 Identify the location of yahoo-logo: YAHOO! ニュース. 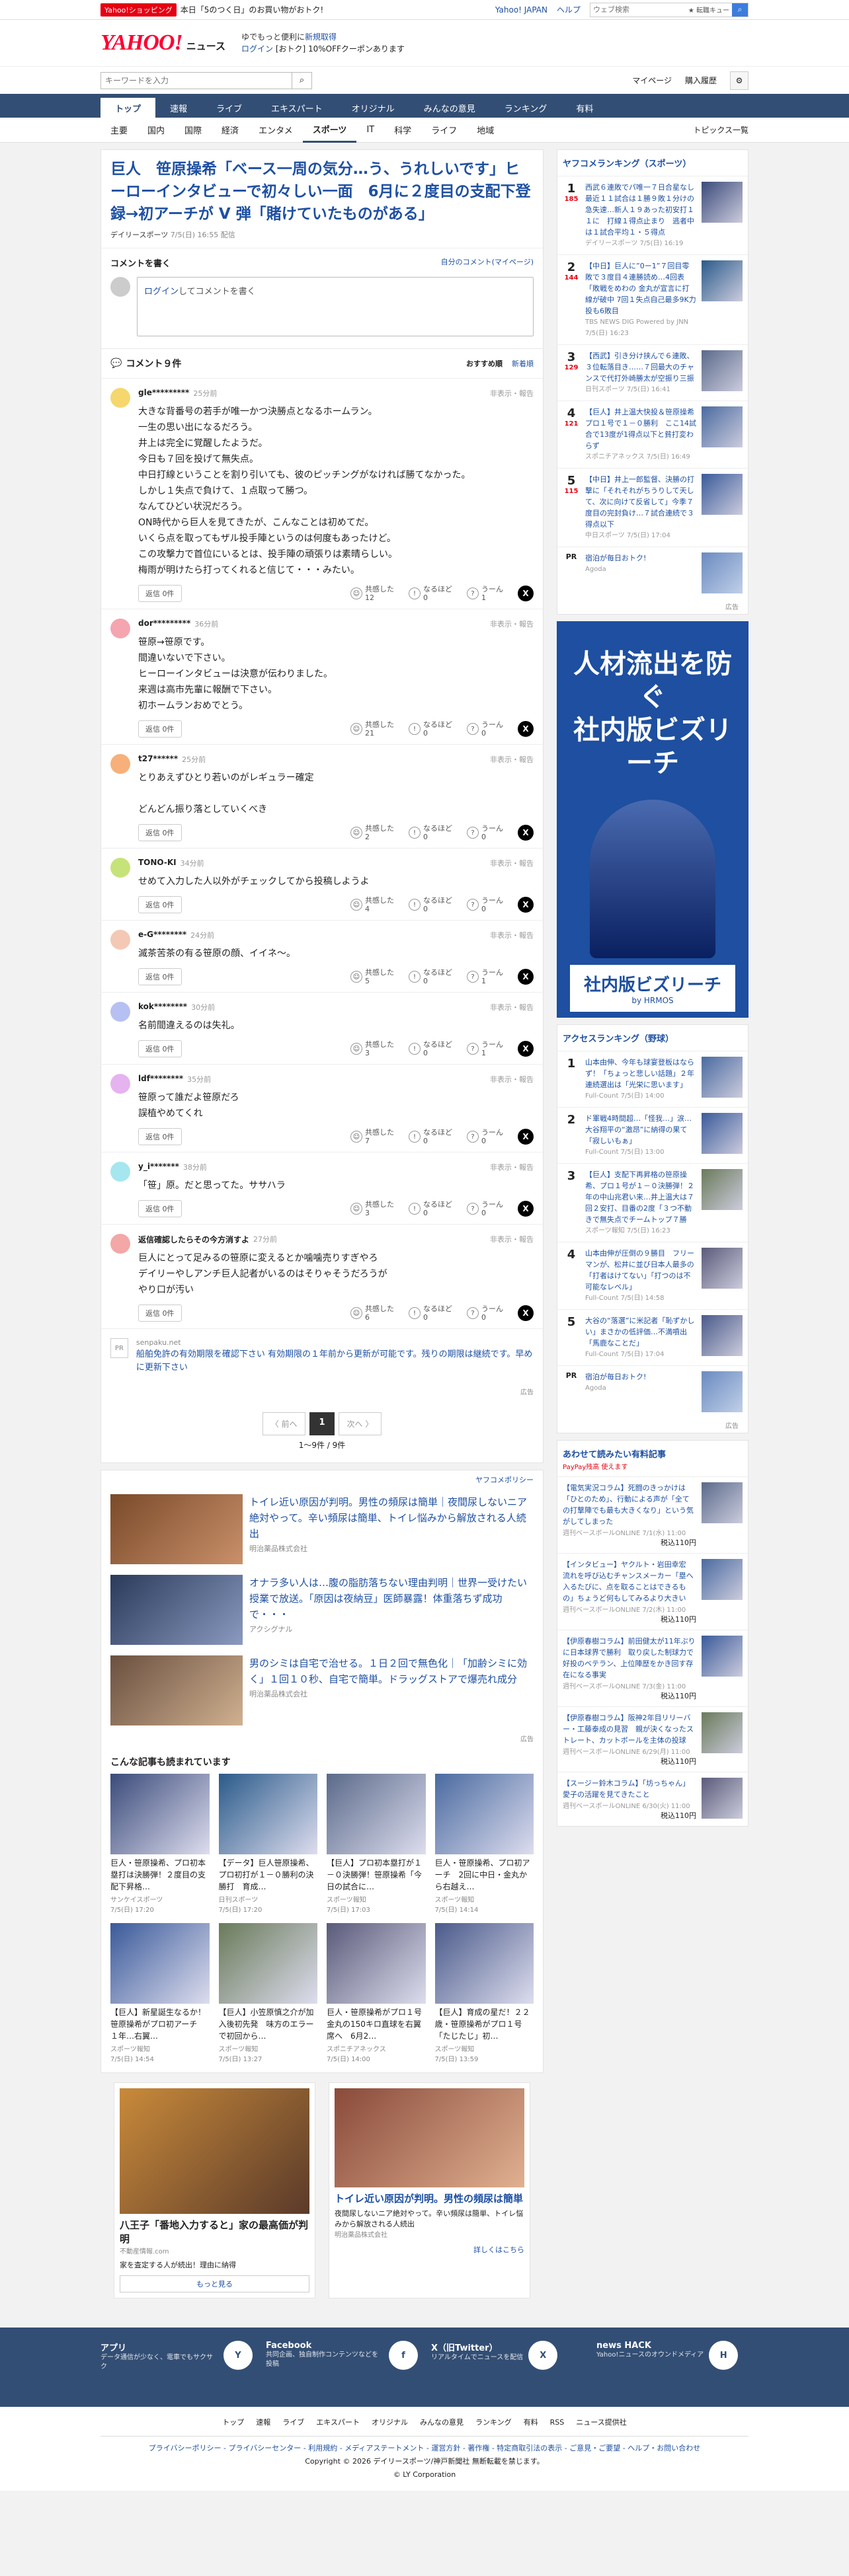
(163, 43).